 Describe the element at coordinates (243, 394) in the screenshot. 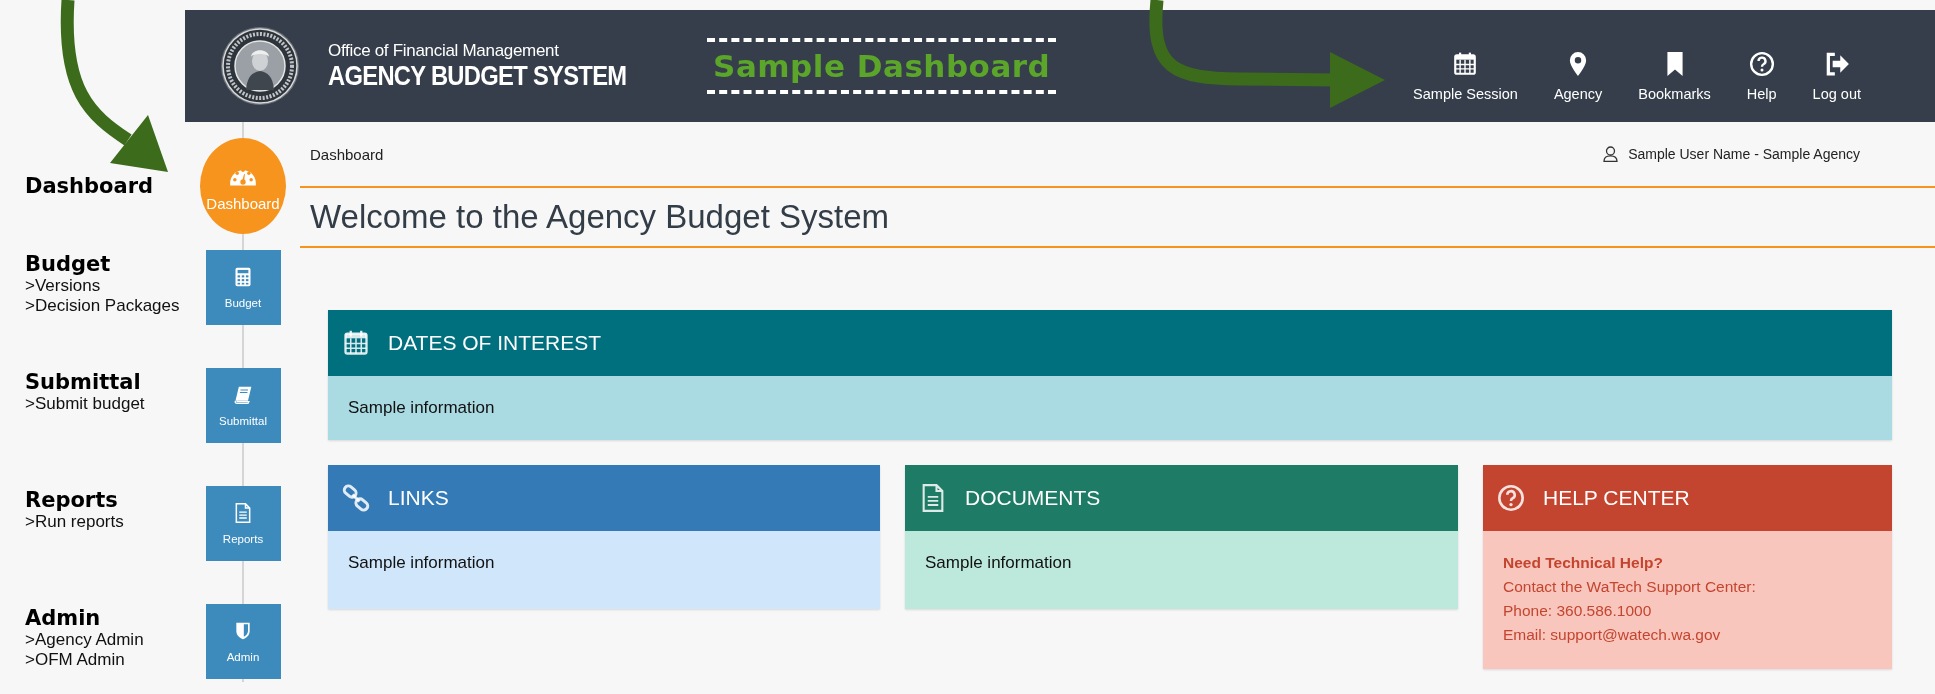

I see `book-icon` at that location.